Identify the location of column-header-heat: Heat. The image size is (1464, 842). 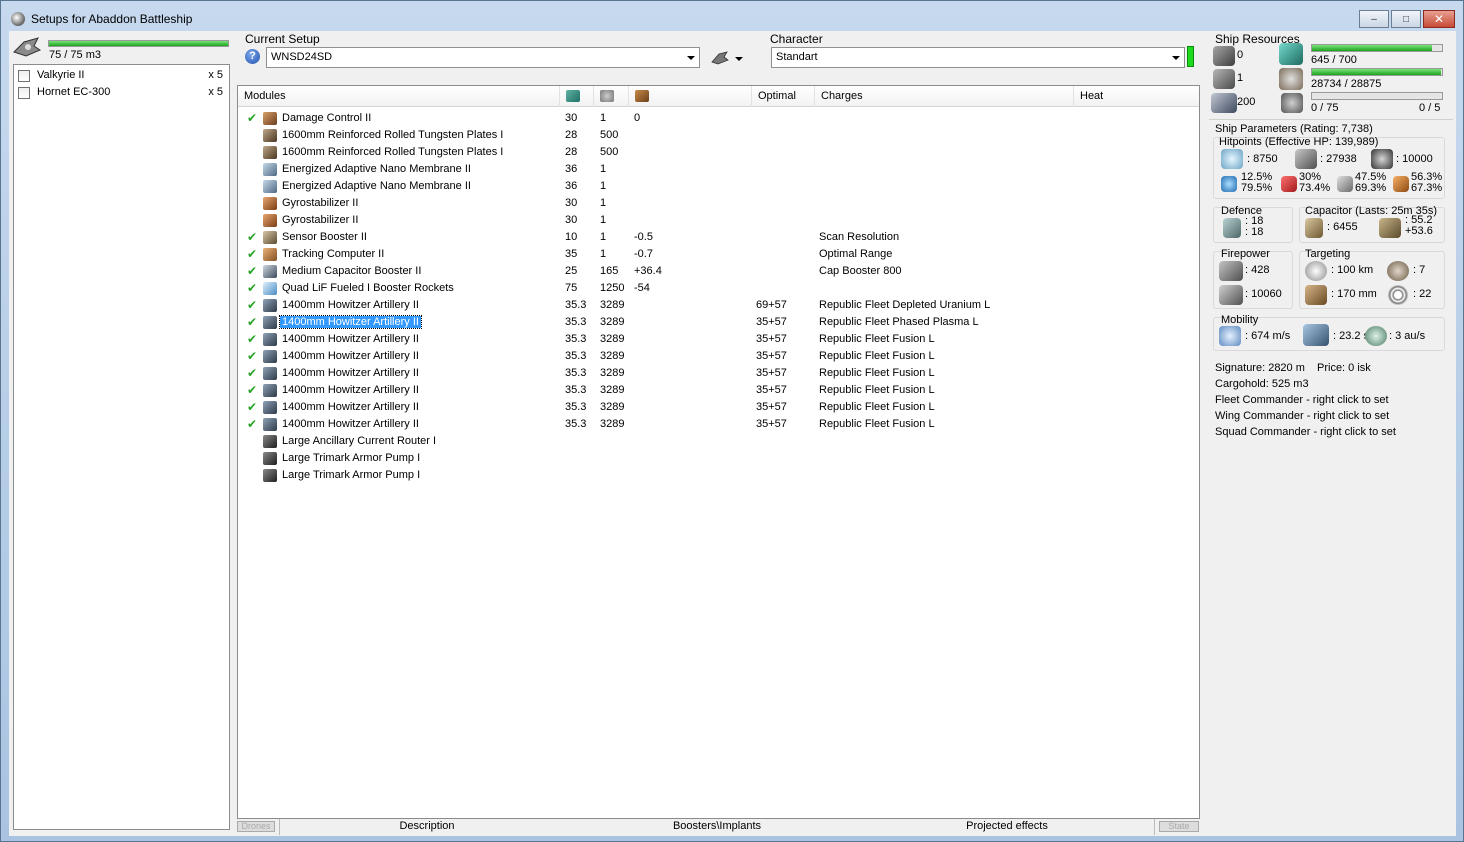
(1137, 96).